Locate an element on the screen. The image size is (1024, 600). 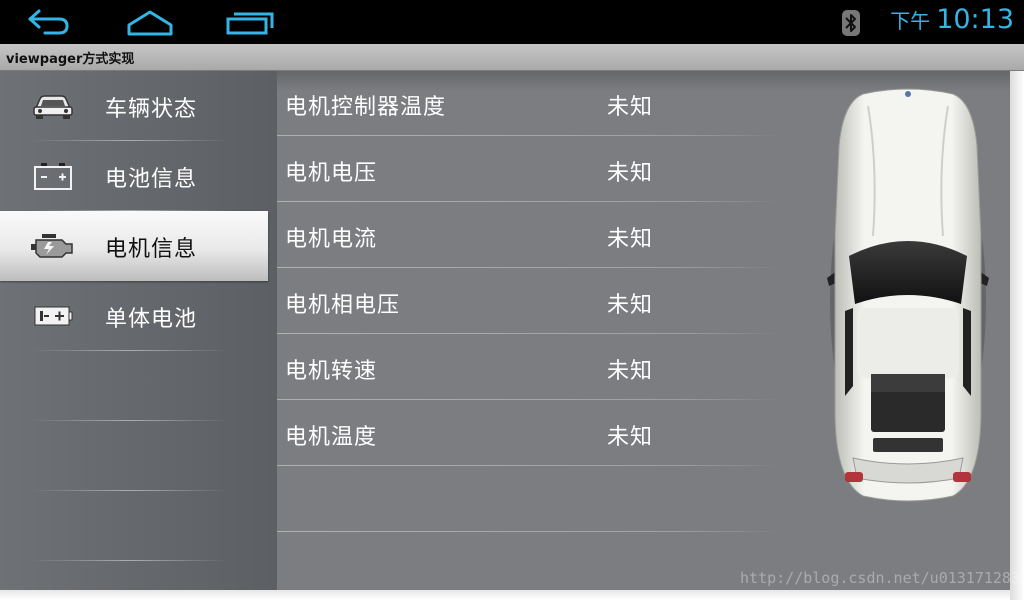
info-row-label: 电机转速 is located at coordinates (331, 371).